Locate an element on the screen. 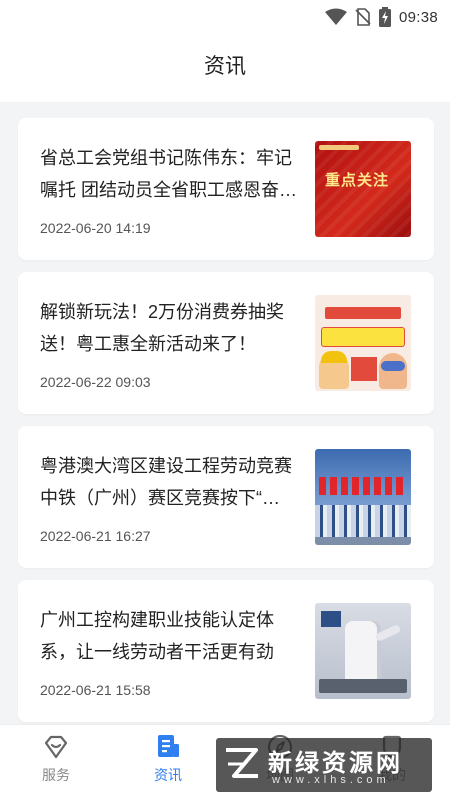 This screenshot has width=450, height=800. status-icons: 09:38 is located at coordinates (381, 17).